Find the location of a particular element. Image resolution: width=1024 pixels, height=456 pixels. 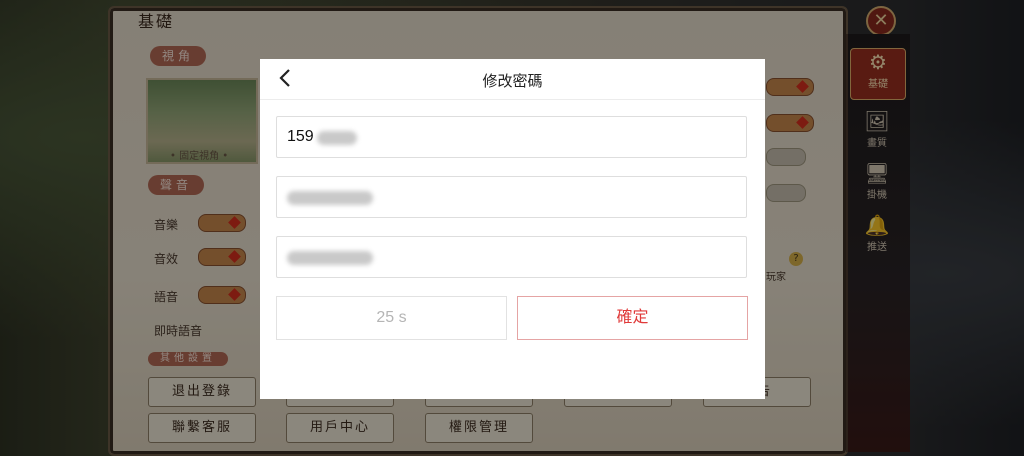

dialog-header: 修改密碼 is located at coordinates (512, 79).